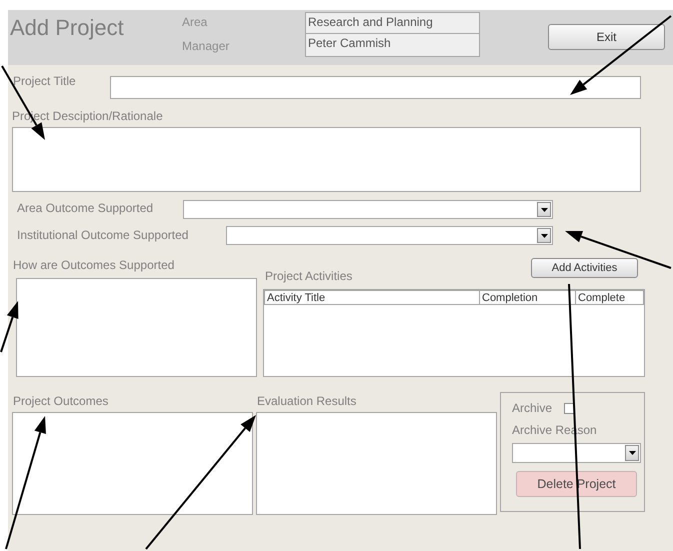  What do you see at coordinates (610, 297) in the screenshot?
I see `column-header: Complete` at bounding box center [610, 297].